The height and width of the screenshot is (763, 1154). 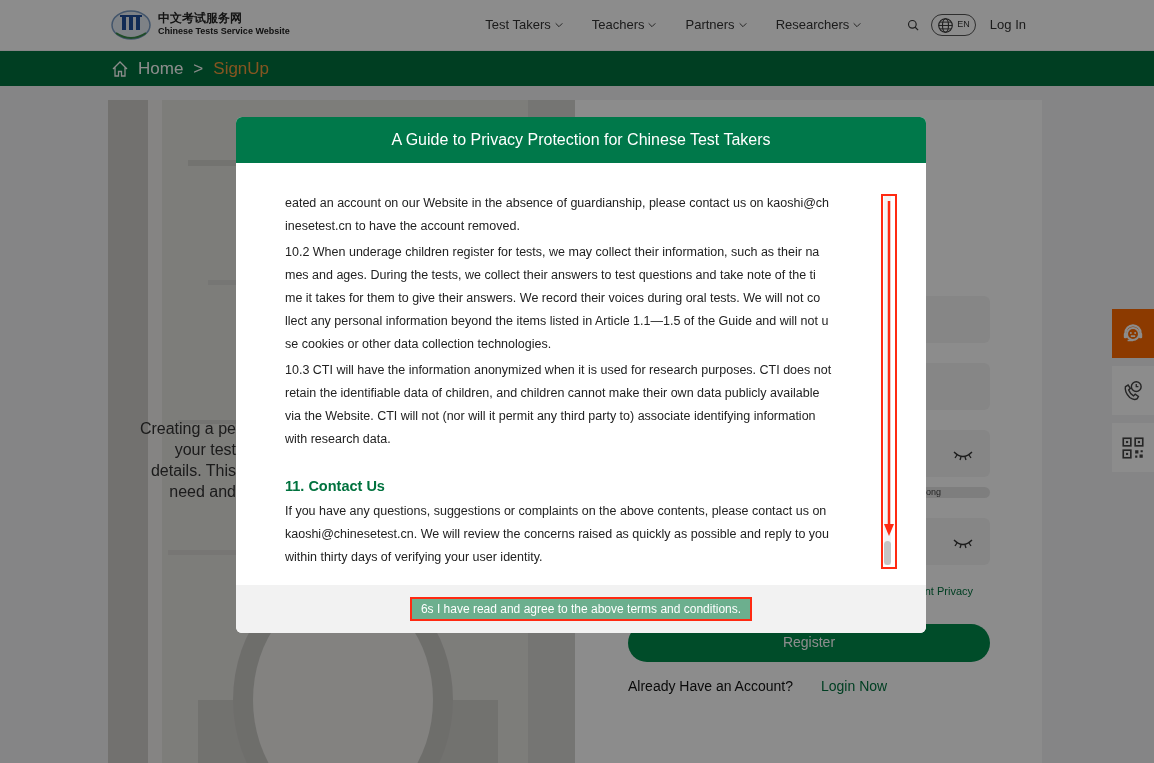 I want to click on intro-text: your test, so click(x=205, y=450).